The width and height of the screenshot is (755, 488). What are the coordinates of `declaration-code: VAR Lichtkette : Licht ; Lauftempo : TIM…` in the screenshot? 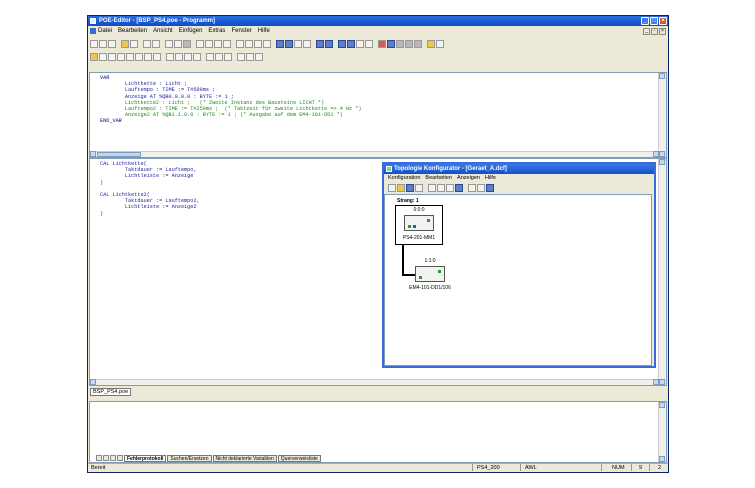 It's located at (231, 100).